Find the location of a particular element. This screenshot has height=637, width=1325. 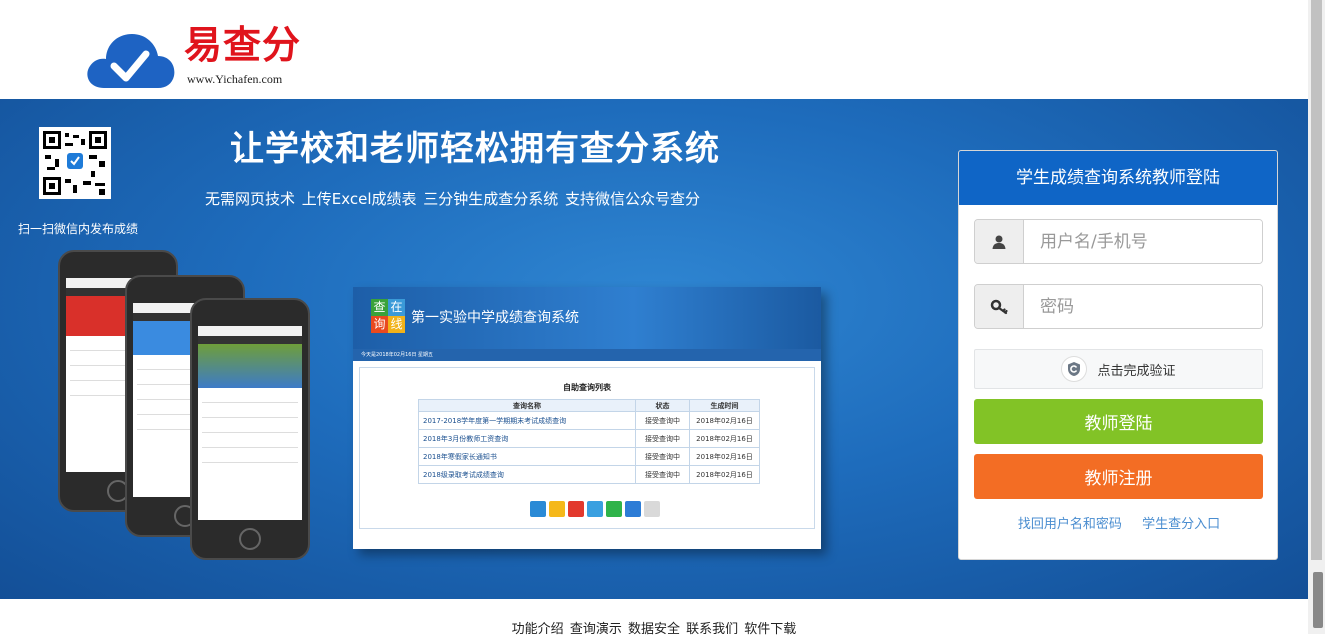

footer-link-download: 软件下载 is located at coordinates (770, 629).